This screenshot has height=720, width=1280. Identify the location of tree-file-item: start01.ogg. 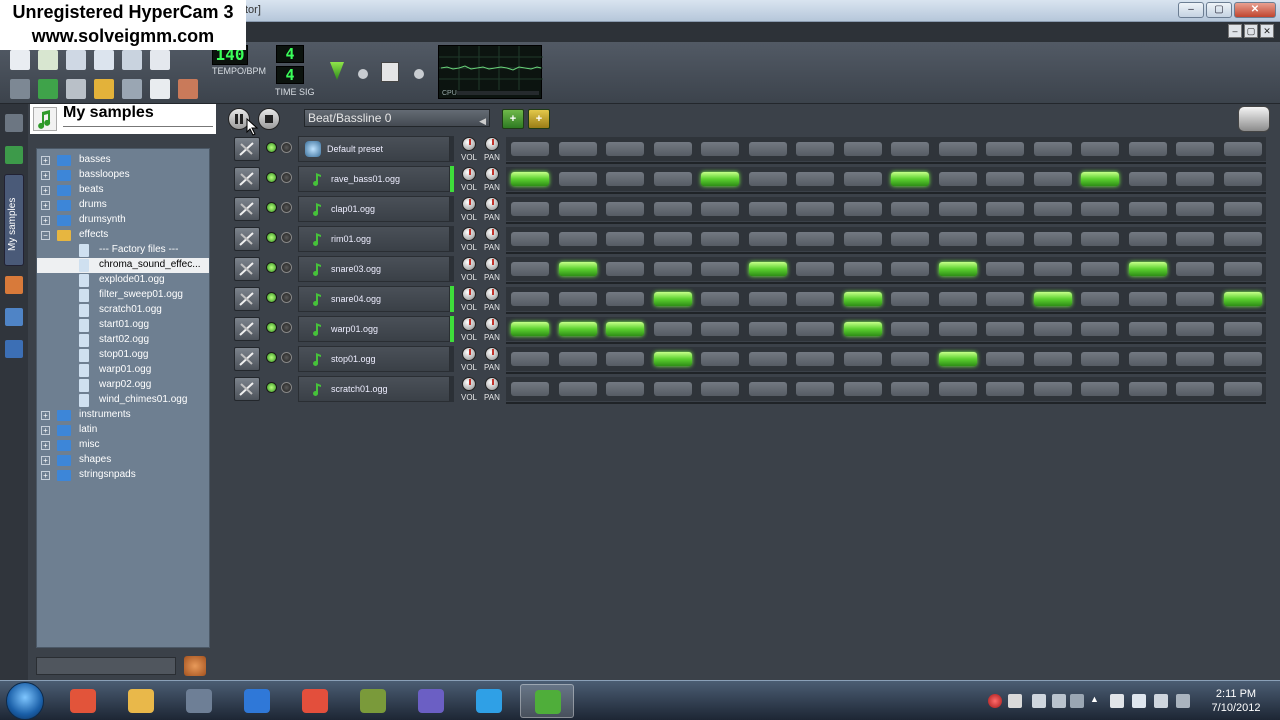
(123, 325).